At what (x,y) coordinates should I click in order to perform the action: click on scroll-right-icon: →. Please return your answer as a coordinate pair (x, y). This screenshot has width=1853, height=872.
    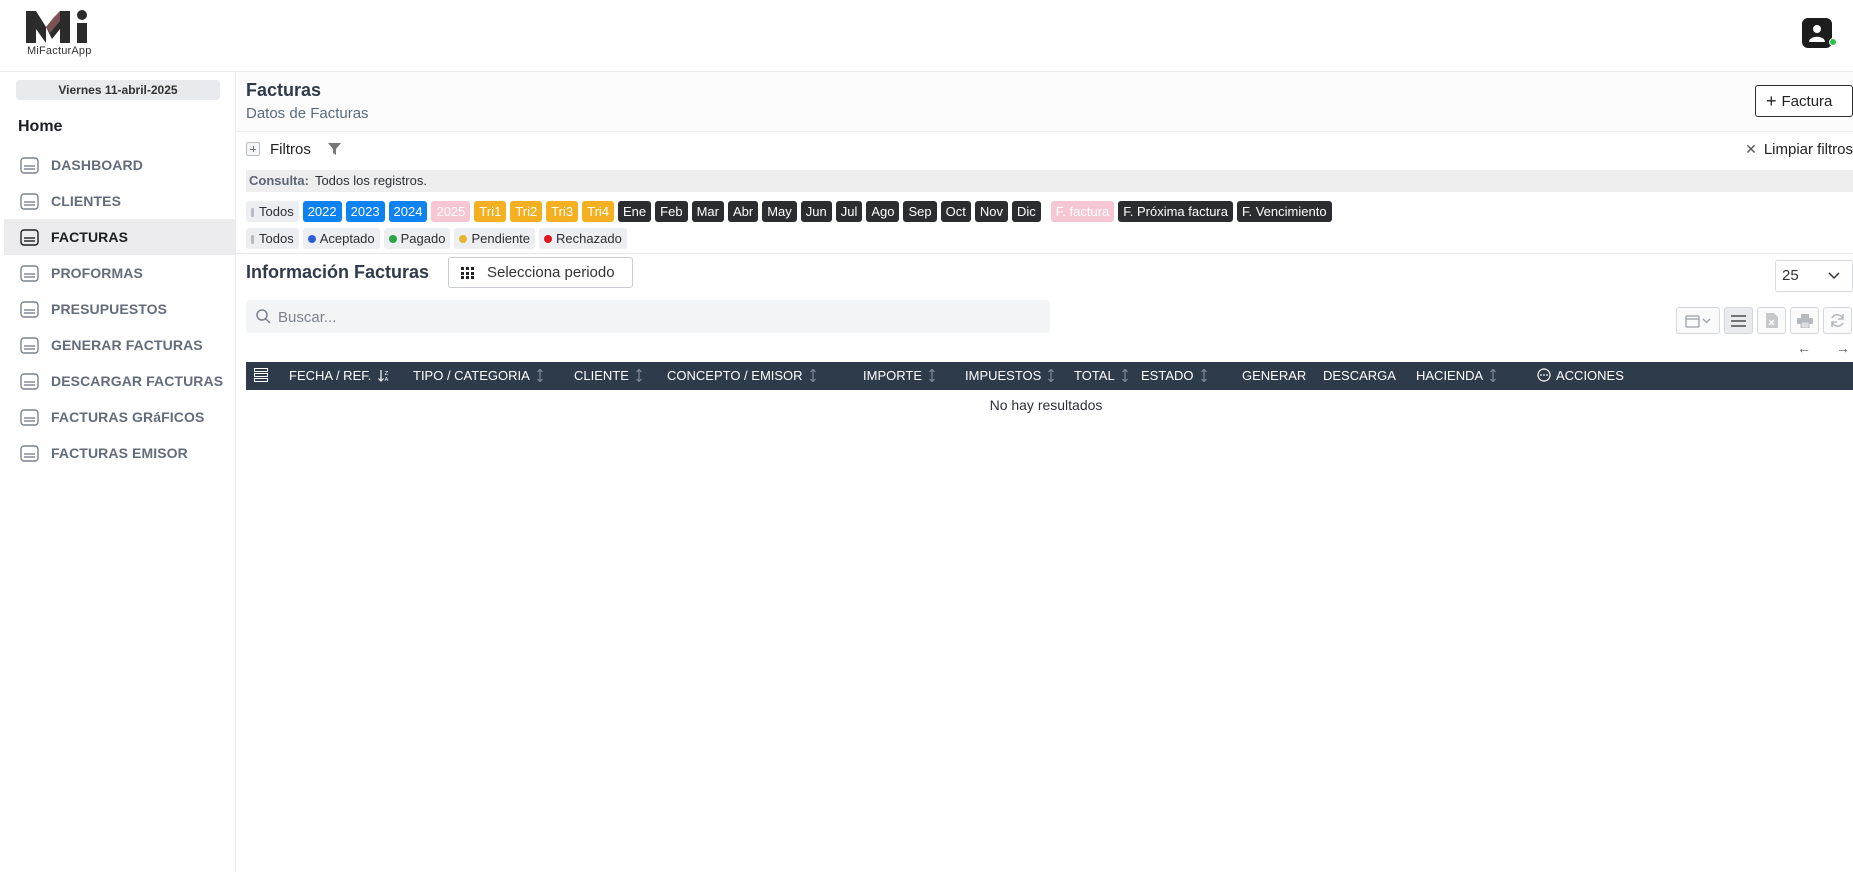
    Looking at the image, I should click on (1843, 348).